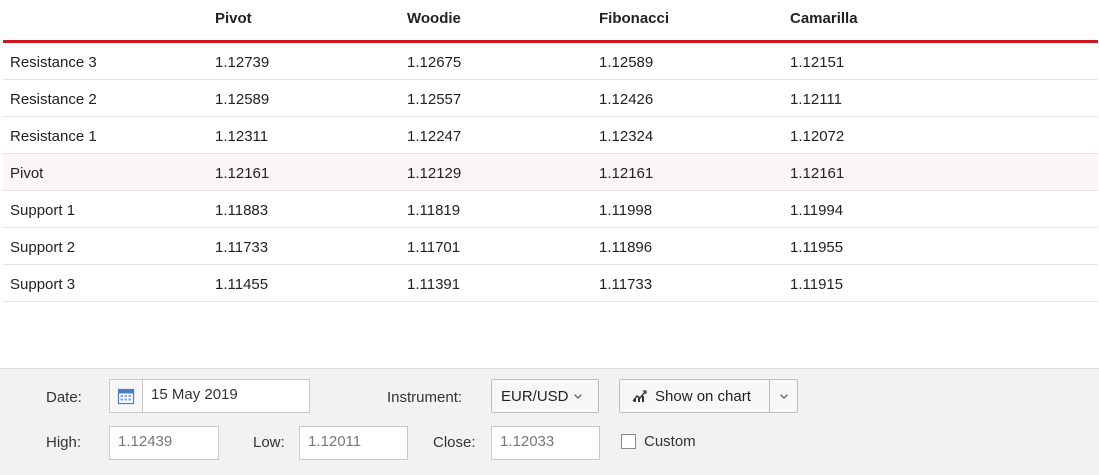  Describe the element at coordinates (242, 210) in the screenshot. I see `cell-pivot: 1.11883` at that location.